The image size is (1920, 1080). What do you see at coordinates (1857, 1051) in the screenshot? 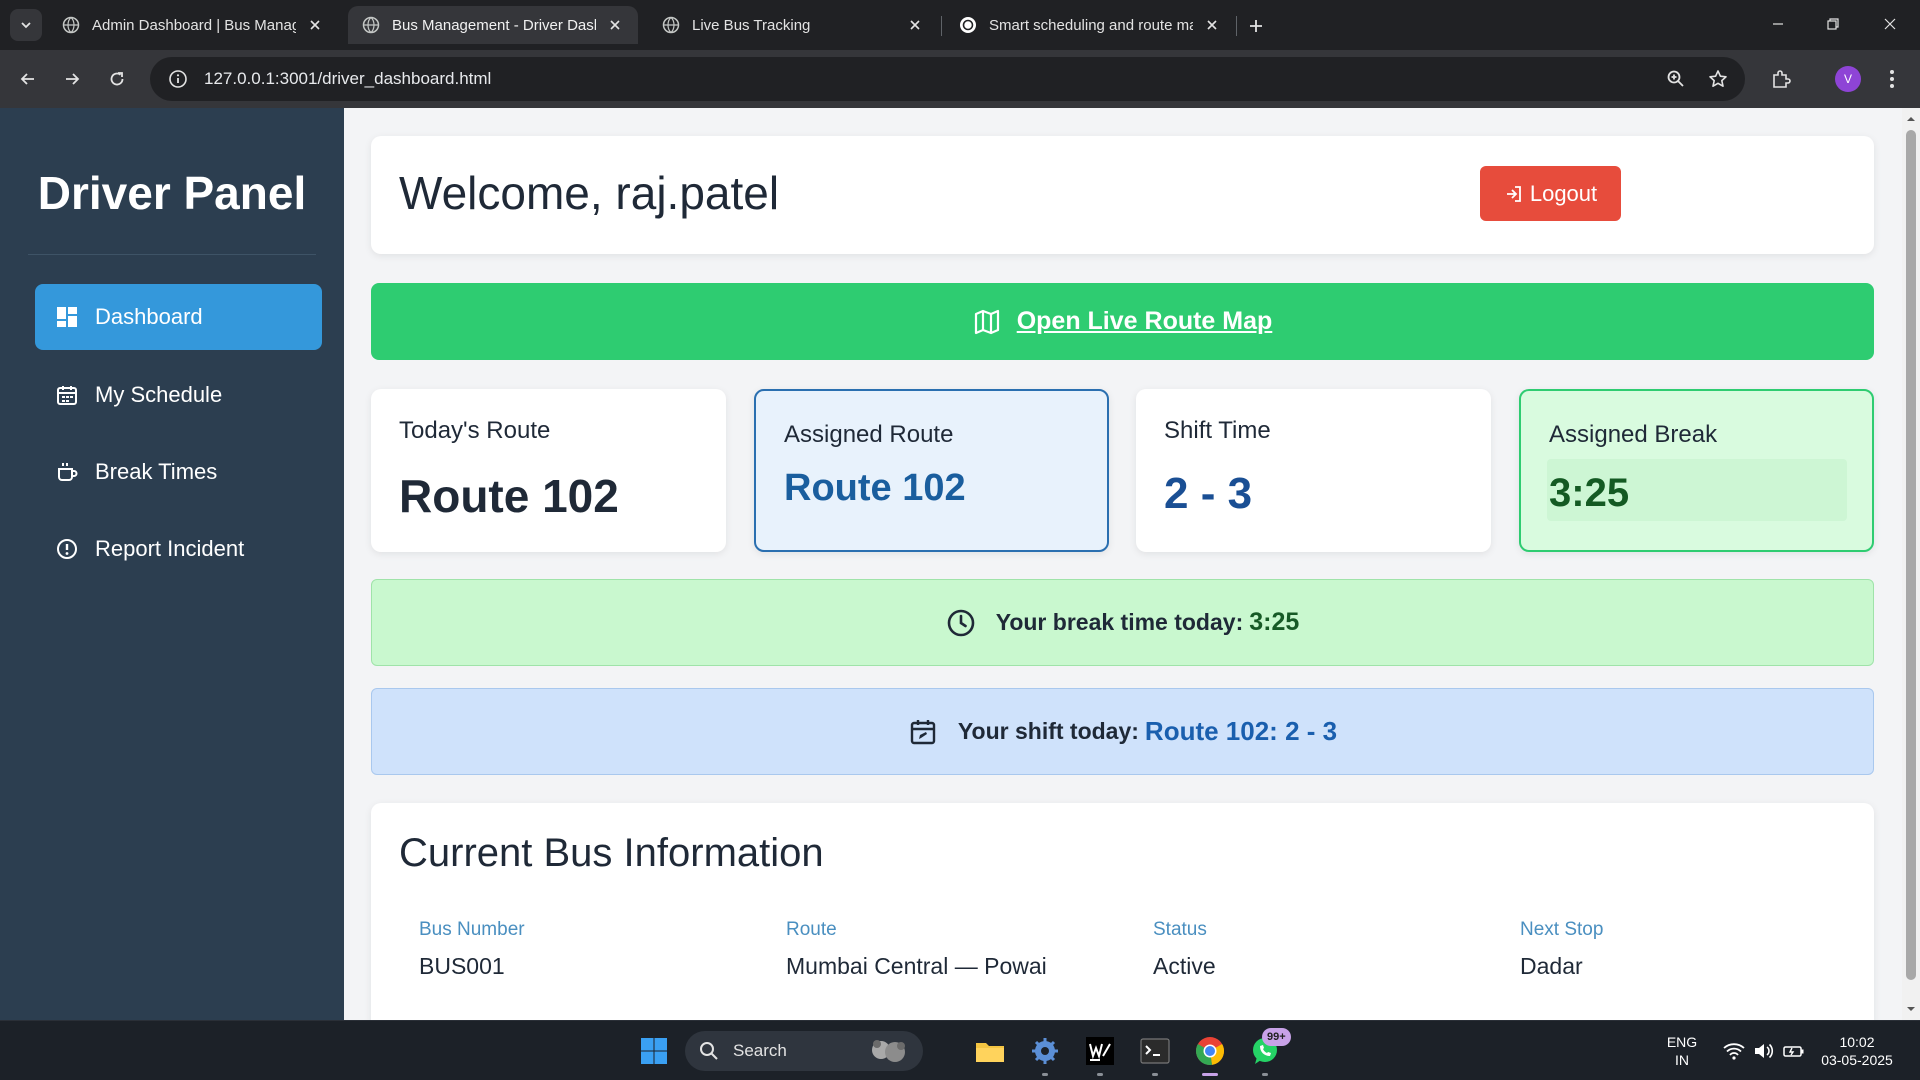
I see `clock: 10:02 03-05-2025` at bounding box center [1857, 1051].